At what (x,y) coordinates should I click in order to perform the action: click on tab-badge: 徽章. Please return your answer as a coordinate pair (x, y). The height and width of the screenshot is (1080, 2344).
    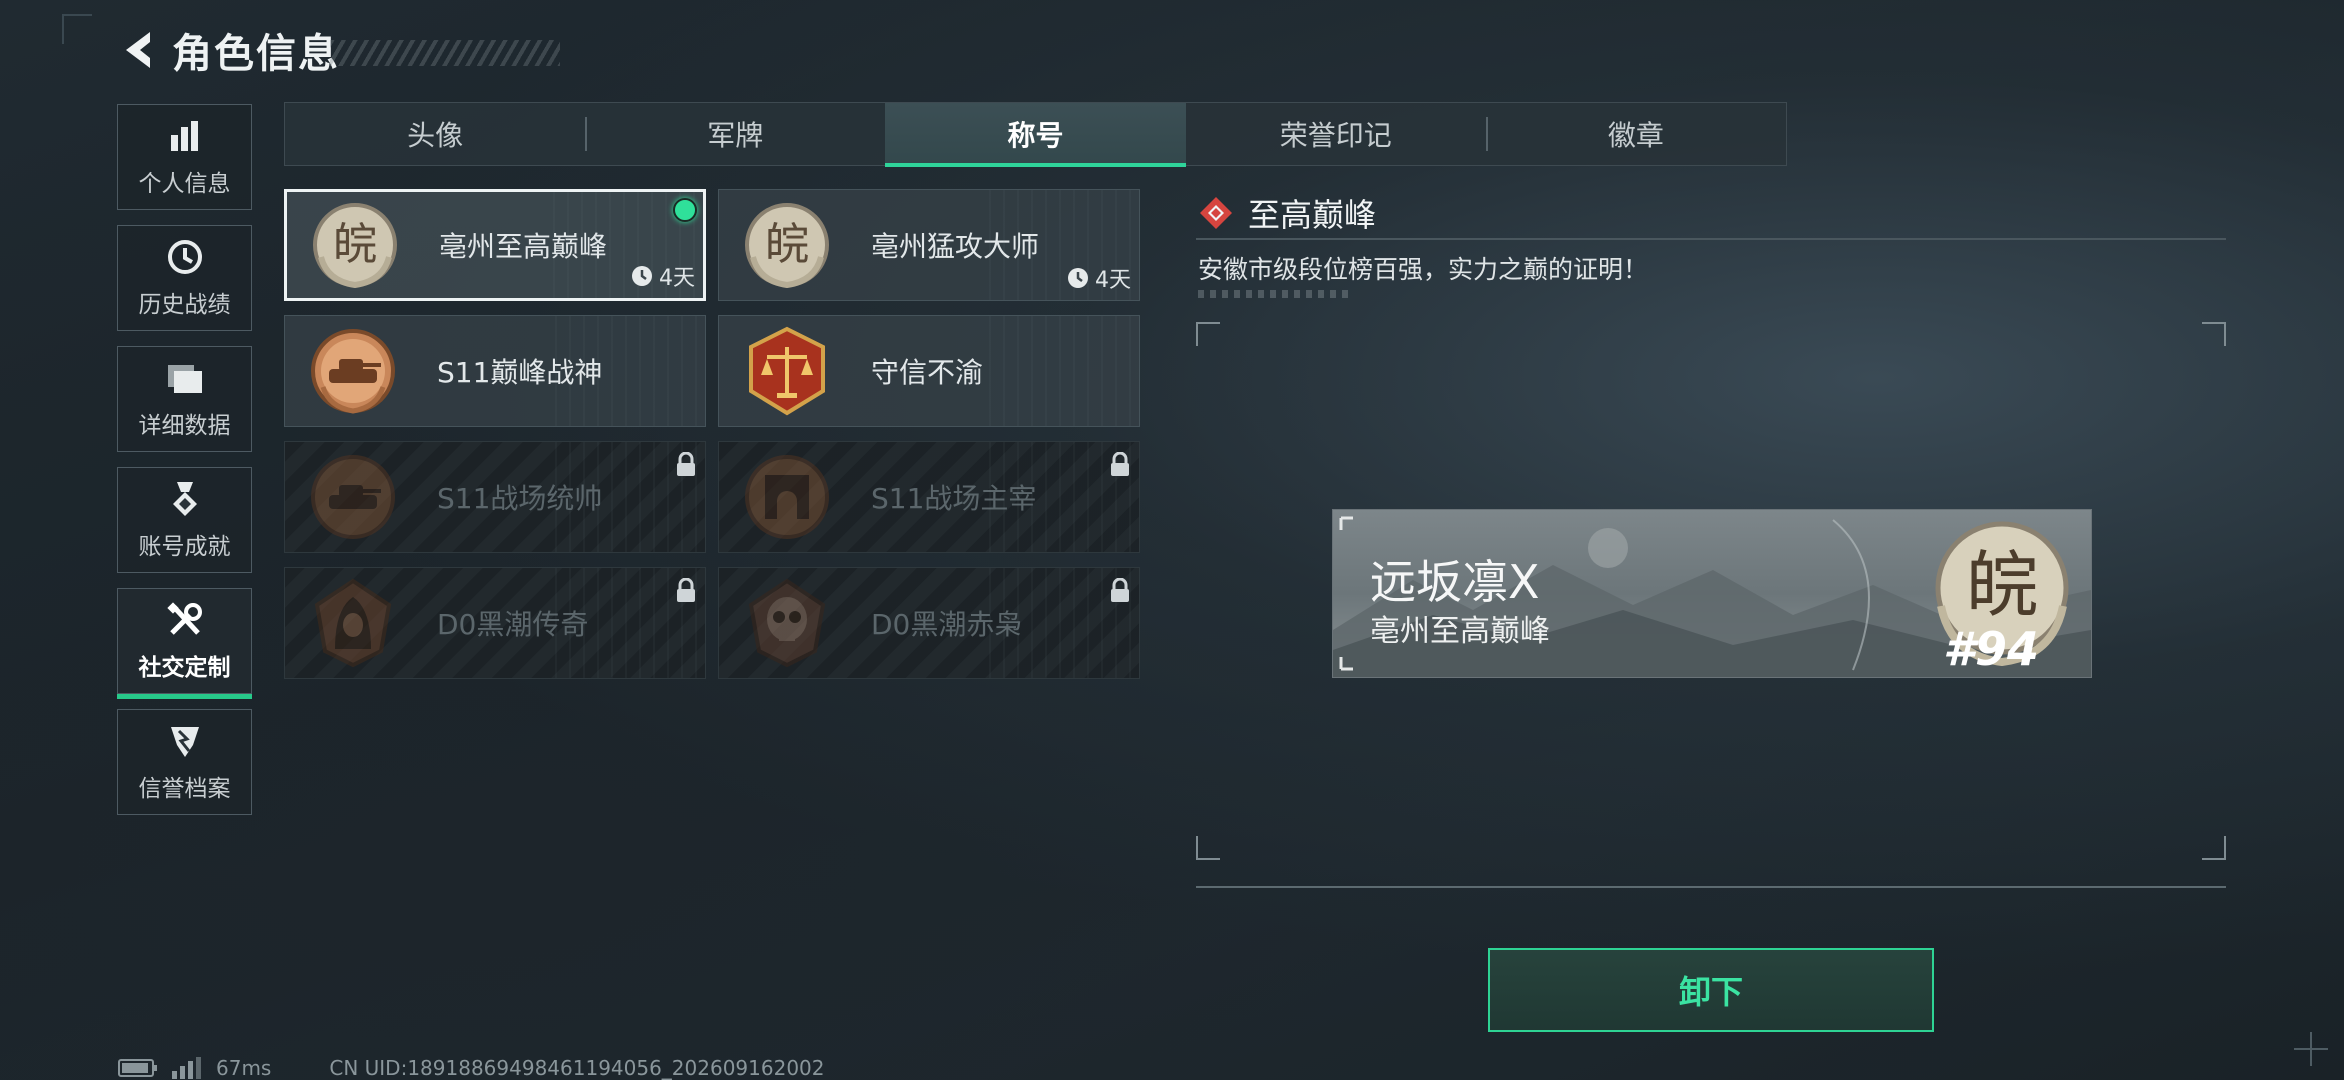
    Looking at the image, I should click on (1635, 134).